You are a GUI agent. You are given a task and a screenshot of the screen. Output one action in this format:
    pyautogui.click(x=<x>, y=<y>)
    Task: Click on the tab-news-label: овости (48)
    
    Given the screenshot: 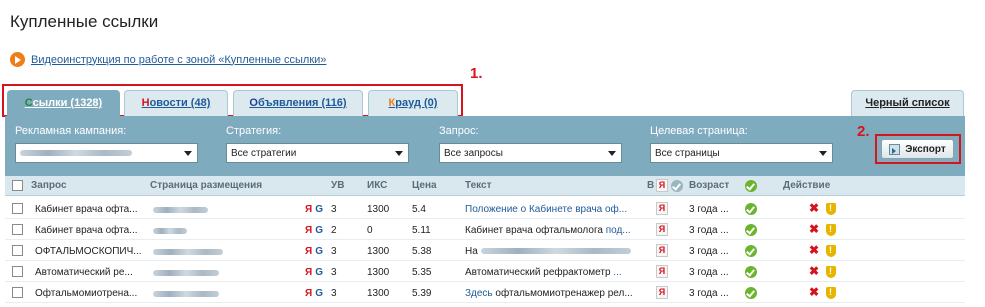 What is the action you would take?
    pyautogui.click(x=180, y=103)
    